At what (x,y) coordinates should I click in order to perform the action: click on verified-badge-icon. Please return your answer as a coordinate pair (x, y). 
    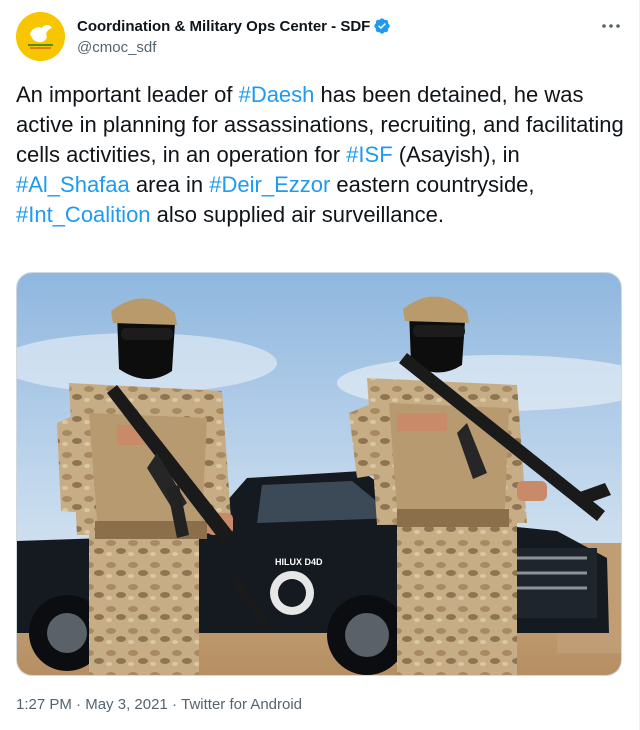
    Looking at the image, I should click on (382, 26).